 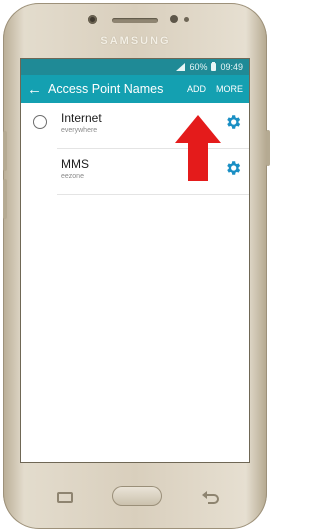 What do you see at coordinates (135, 41) in the screenshot?
I see `brand-logo: SAMSUNG` at bounding box center [135, 41].